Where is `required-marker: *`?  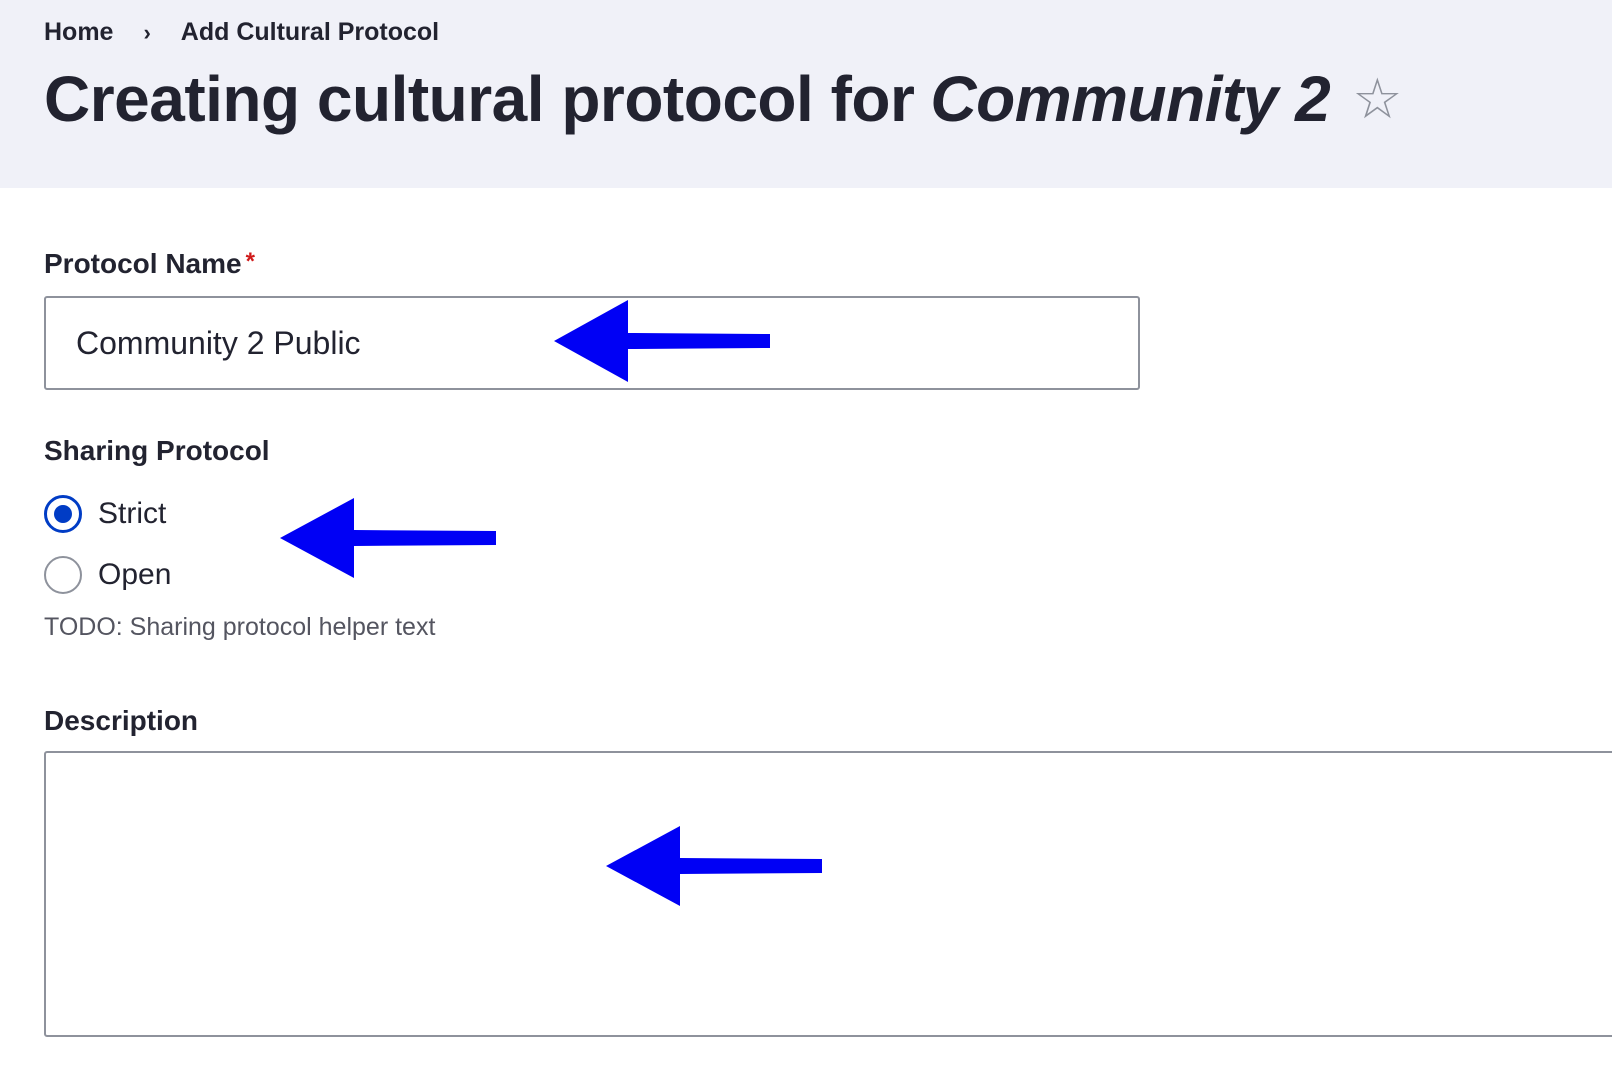 required-marker: * is located at coordinates (250, 261).